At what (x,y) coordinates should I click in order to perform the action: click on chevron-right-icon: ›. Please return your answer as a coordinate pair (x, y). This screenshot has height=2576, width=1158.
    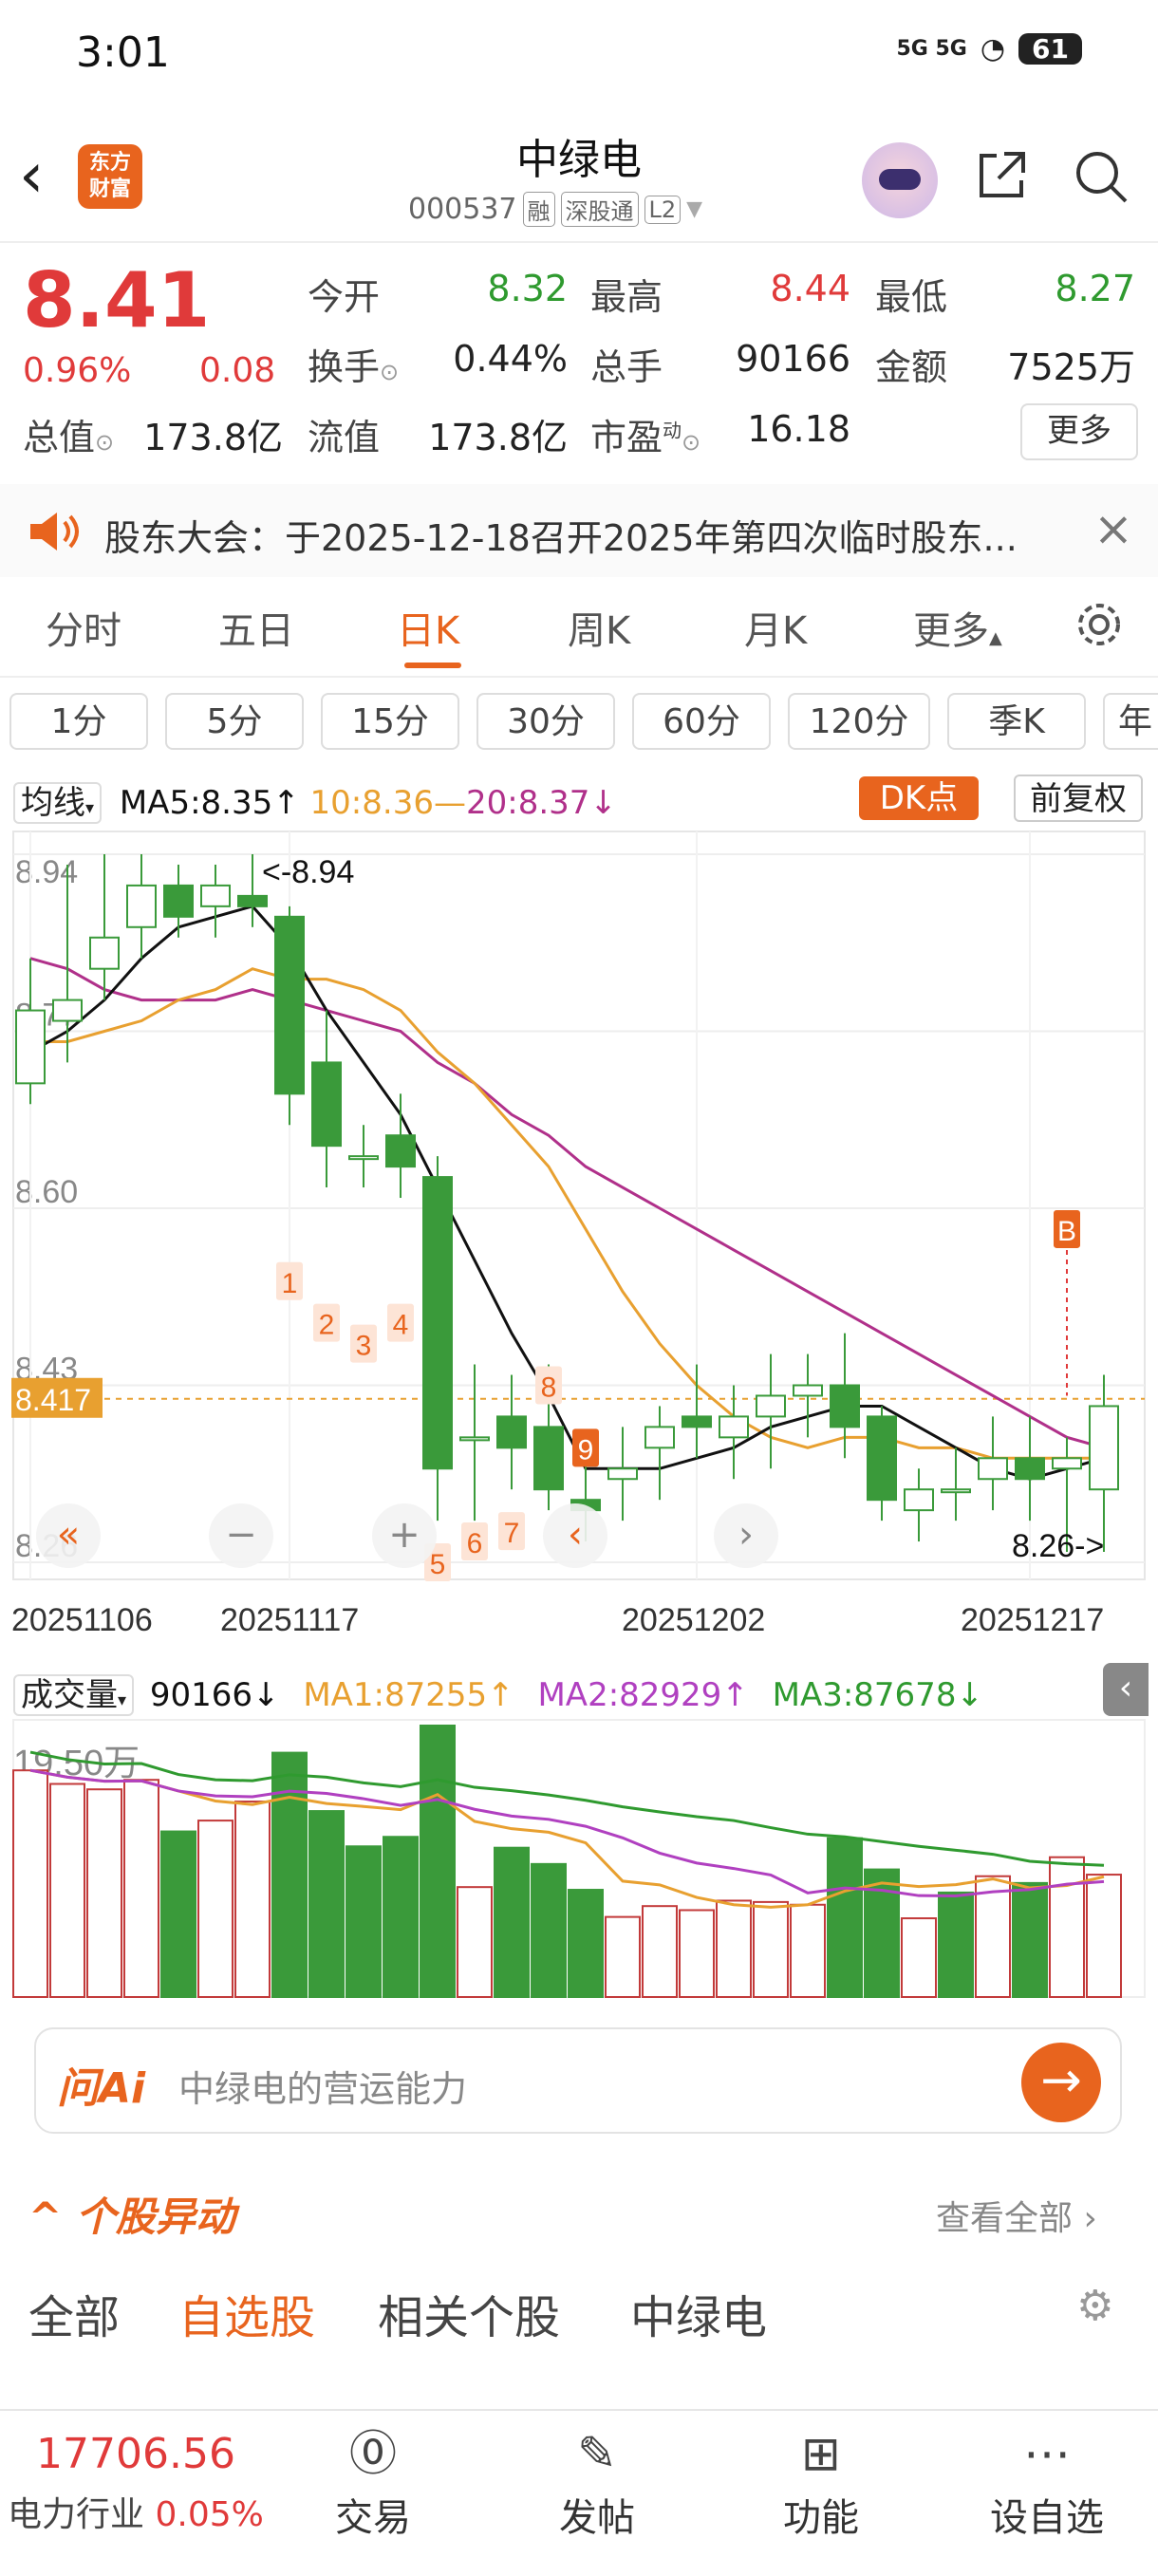
    Looking at the image, I should click on (1085, 2218).